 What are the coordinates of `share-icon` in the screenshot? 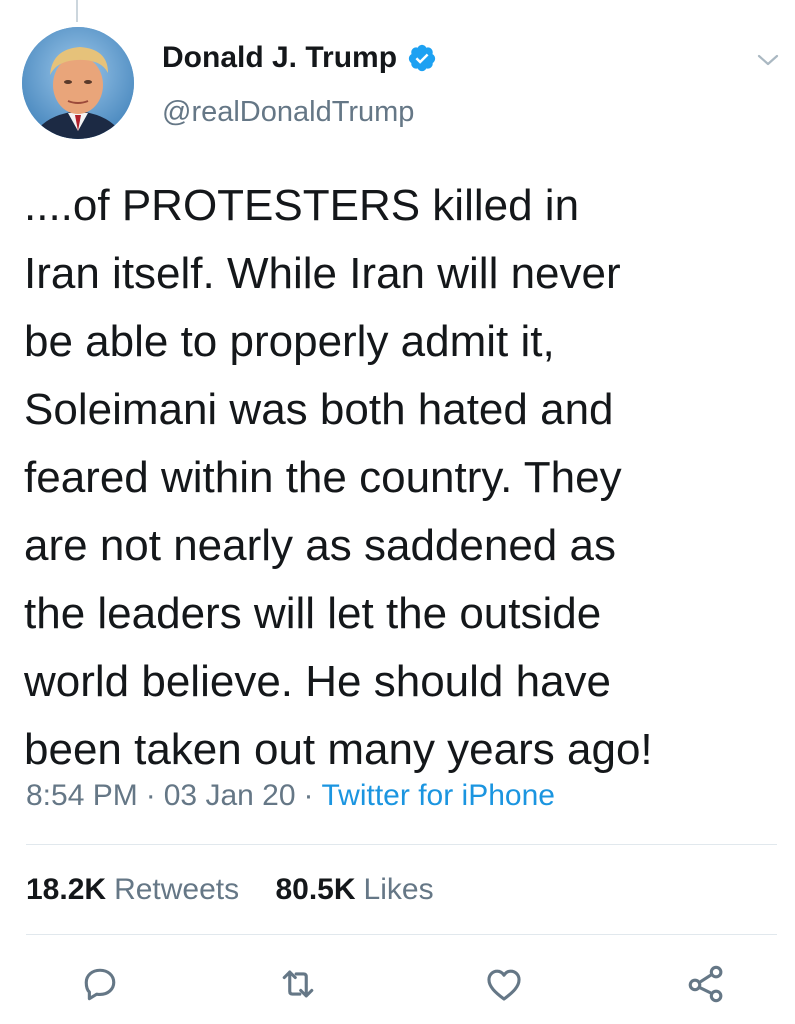 It's located at (706, 984).